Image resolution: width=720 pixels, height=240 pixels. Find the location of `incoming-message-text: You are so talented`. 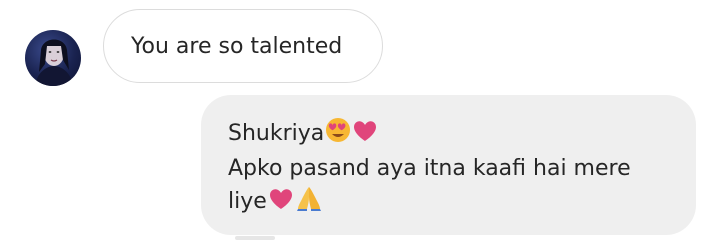

incoming-message-text: You are so talented is located at coordinates (237, 46).